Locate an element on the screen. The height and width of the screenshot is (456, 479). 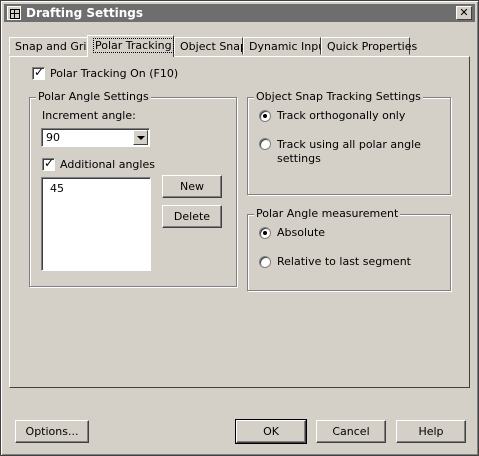
cancel-button: Cancel is located at coordinates (351, 431).